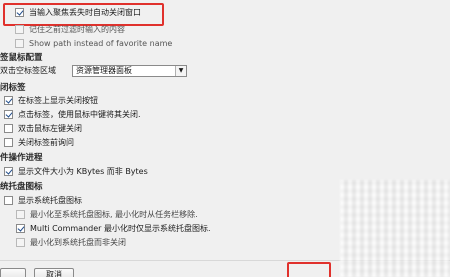  I want to click on option-minimize-to-tray: 最小化至系统托盘图标, 最小化时从任务栏移除., so click(107, 215).